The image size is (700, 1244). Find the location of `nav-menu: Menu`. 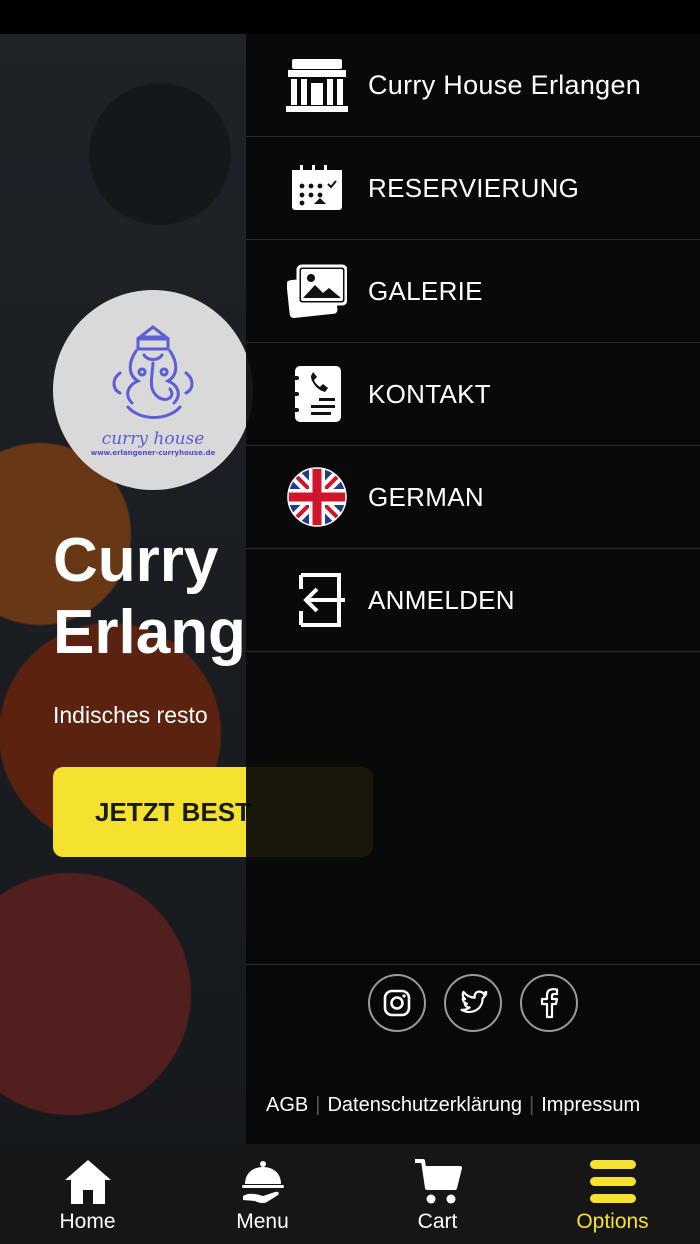

nav-menu: Menu is located at coordinates (262, 1194).